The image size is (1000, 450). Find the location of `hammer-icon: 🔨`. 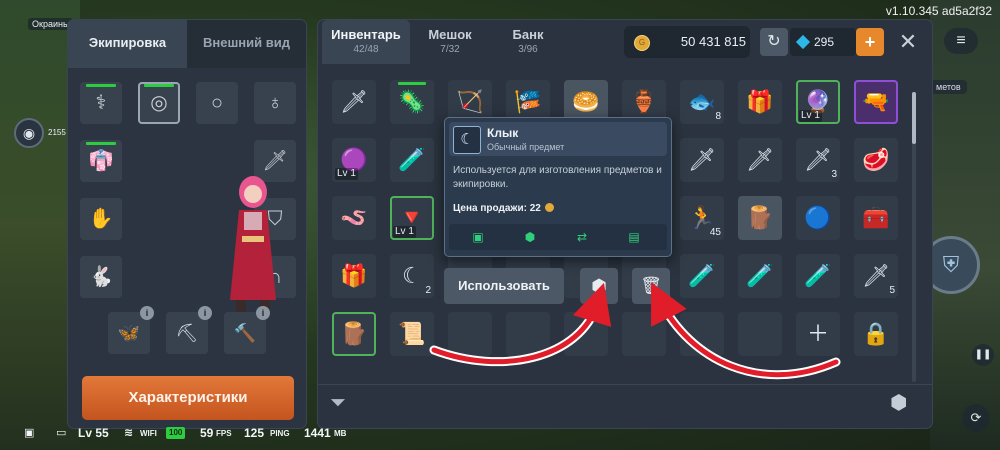

hammer-icon: 🔨 is located at coordinates (245, 333).